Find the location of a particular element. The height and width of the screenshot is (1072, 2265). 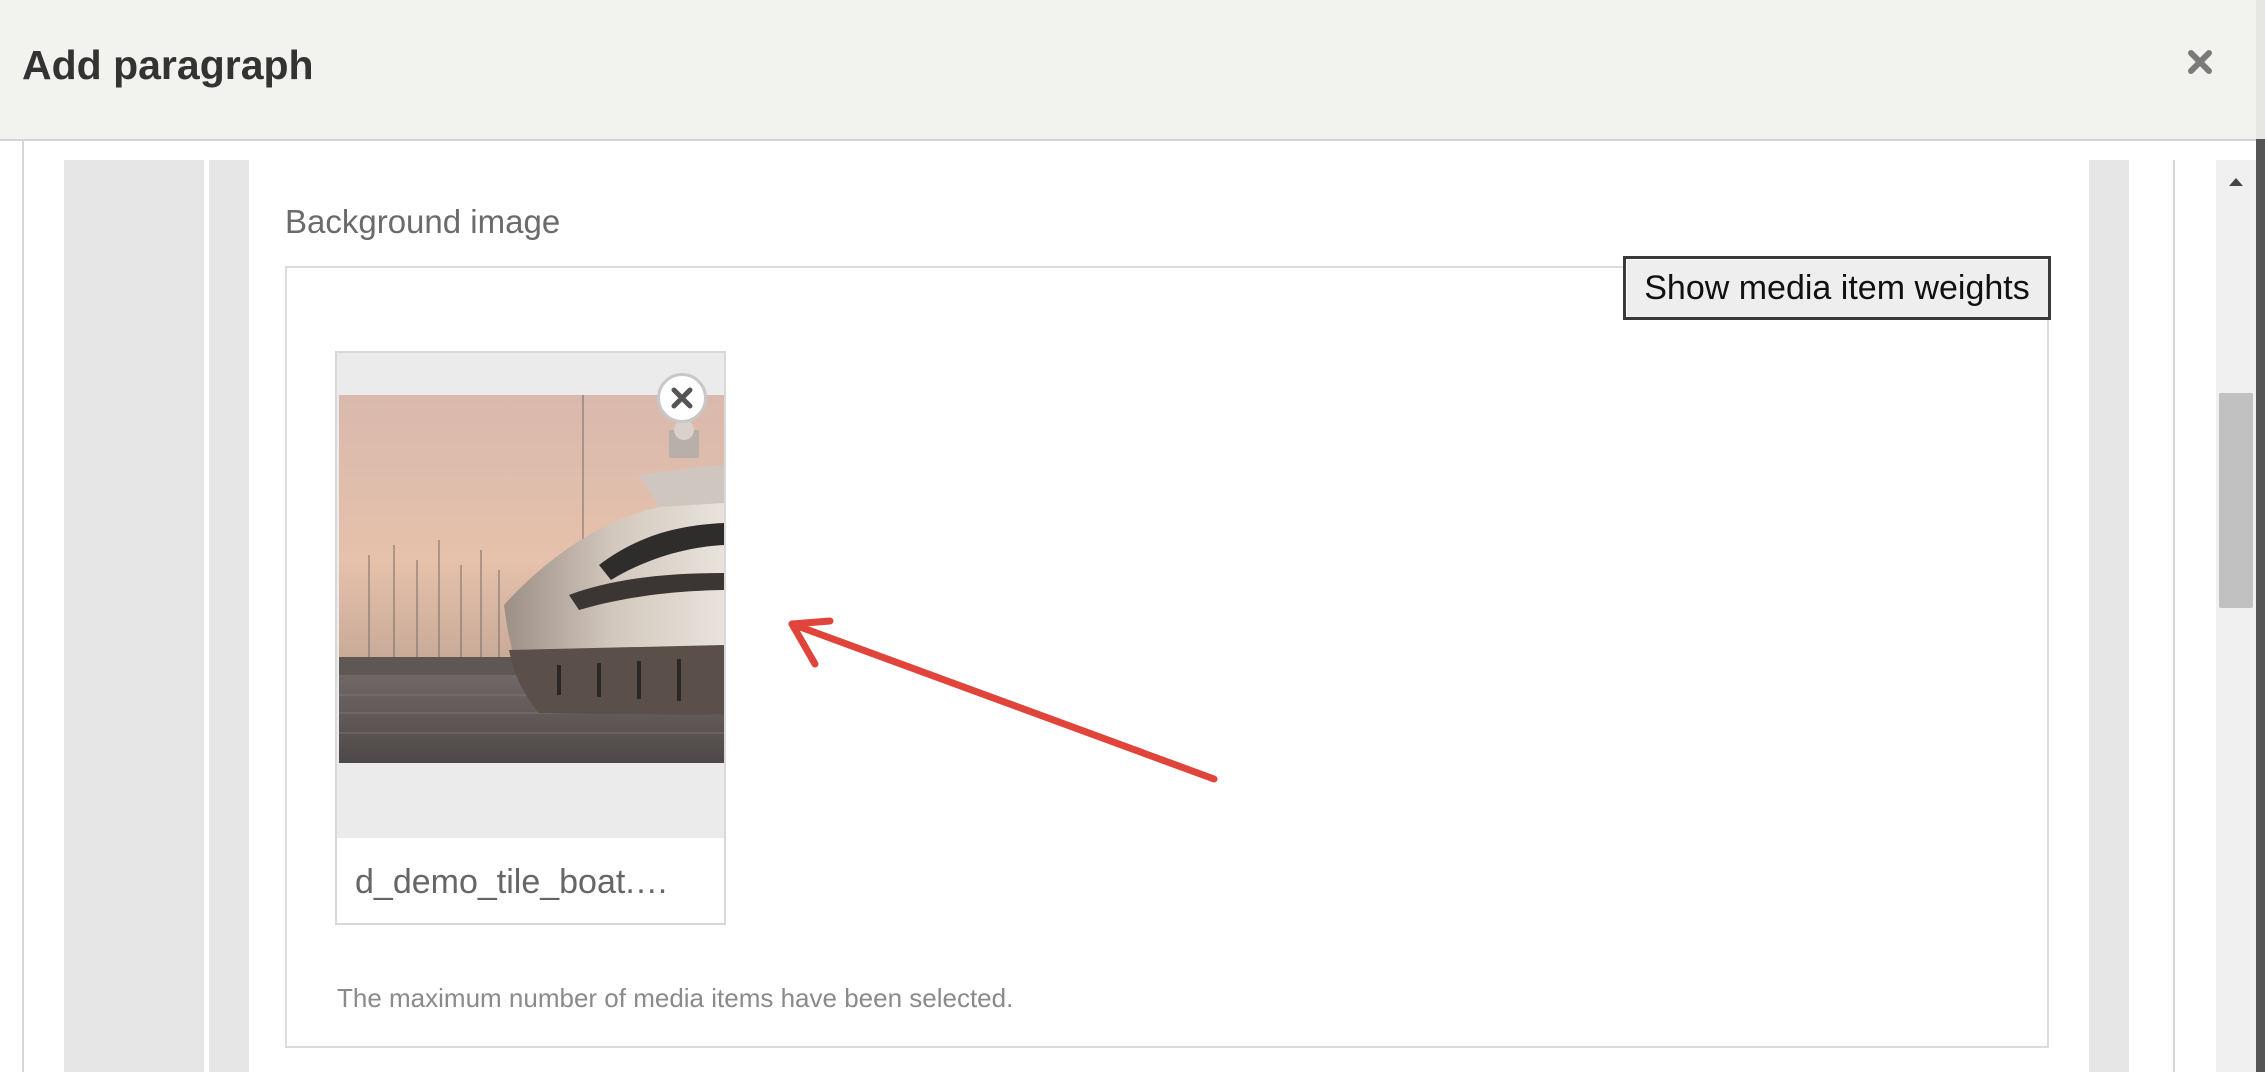

scrollbar is located at coordinates (2236, 616).